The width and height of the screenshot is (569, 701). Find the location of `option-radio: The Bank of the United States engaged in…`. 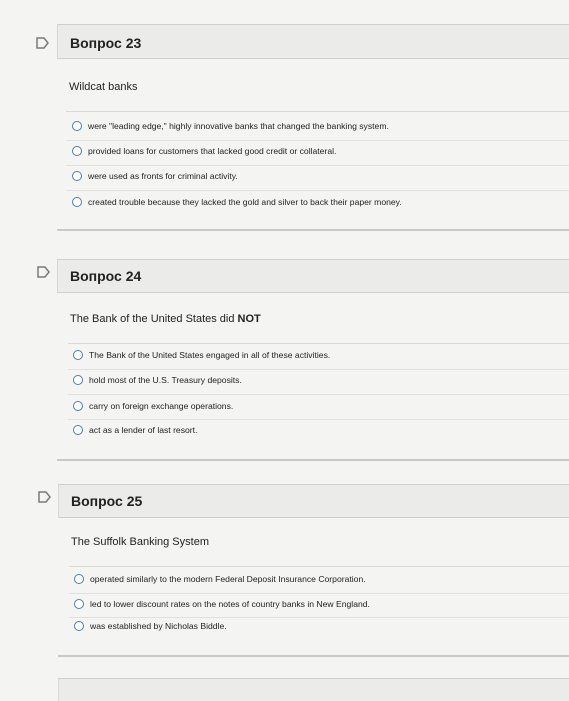

option-radio: The Bank of the United States engaged in… is located at coordinates (201, 355).